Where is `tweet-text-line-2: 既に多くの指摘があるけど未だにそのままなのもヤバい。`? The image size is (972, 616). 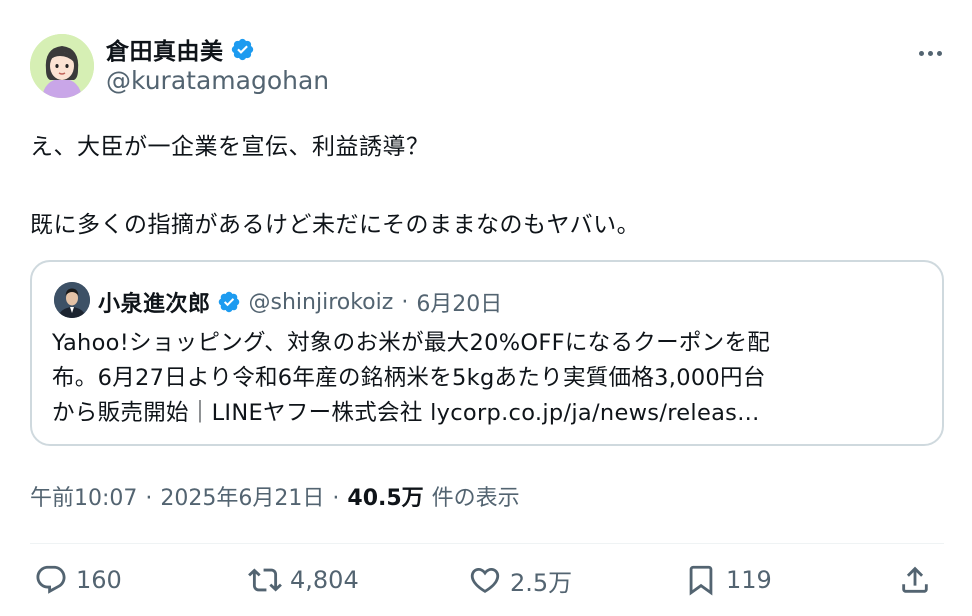
tweet-text-line-2: 既に多くの指摘があるけど未だにそのままなのもヤバい。 is located at coordinates (335, 225).